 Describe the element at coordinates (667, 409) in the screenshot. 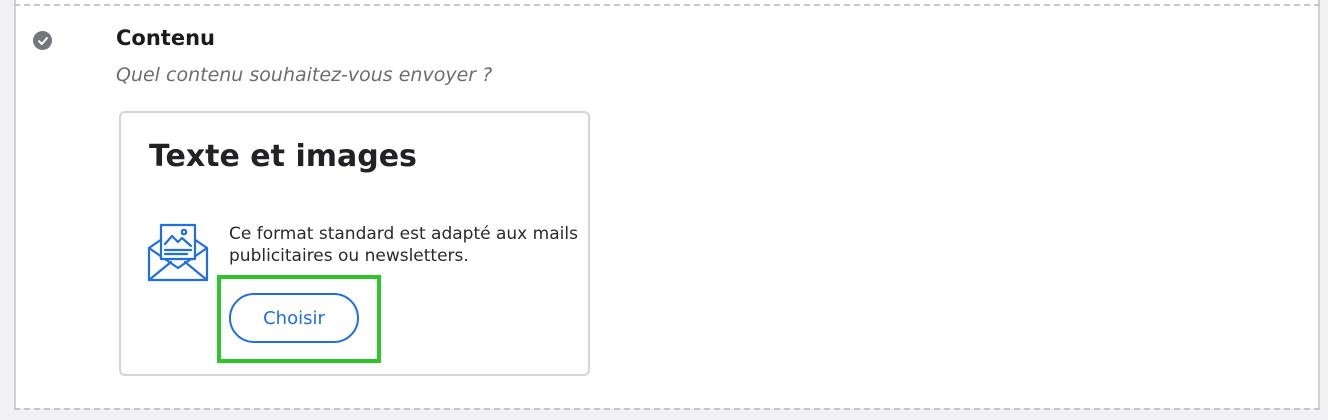

I see `bottom-divider` at that location.